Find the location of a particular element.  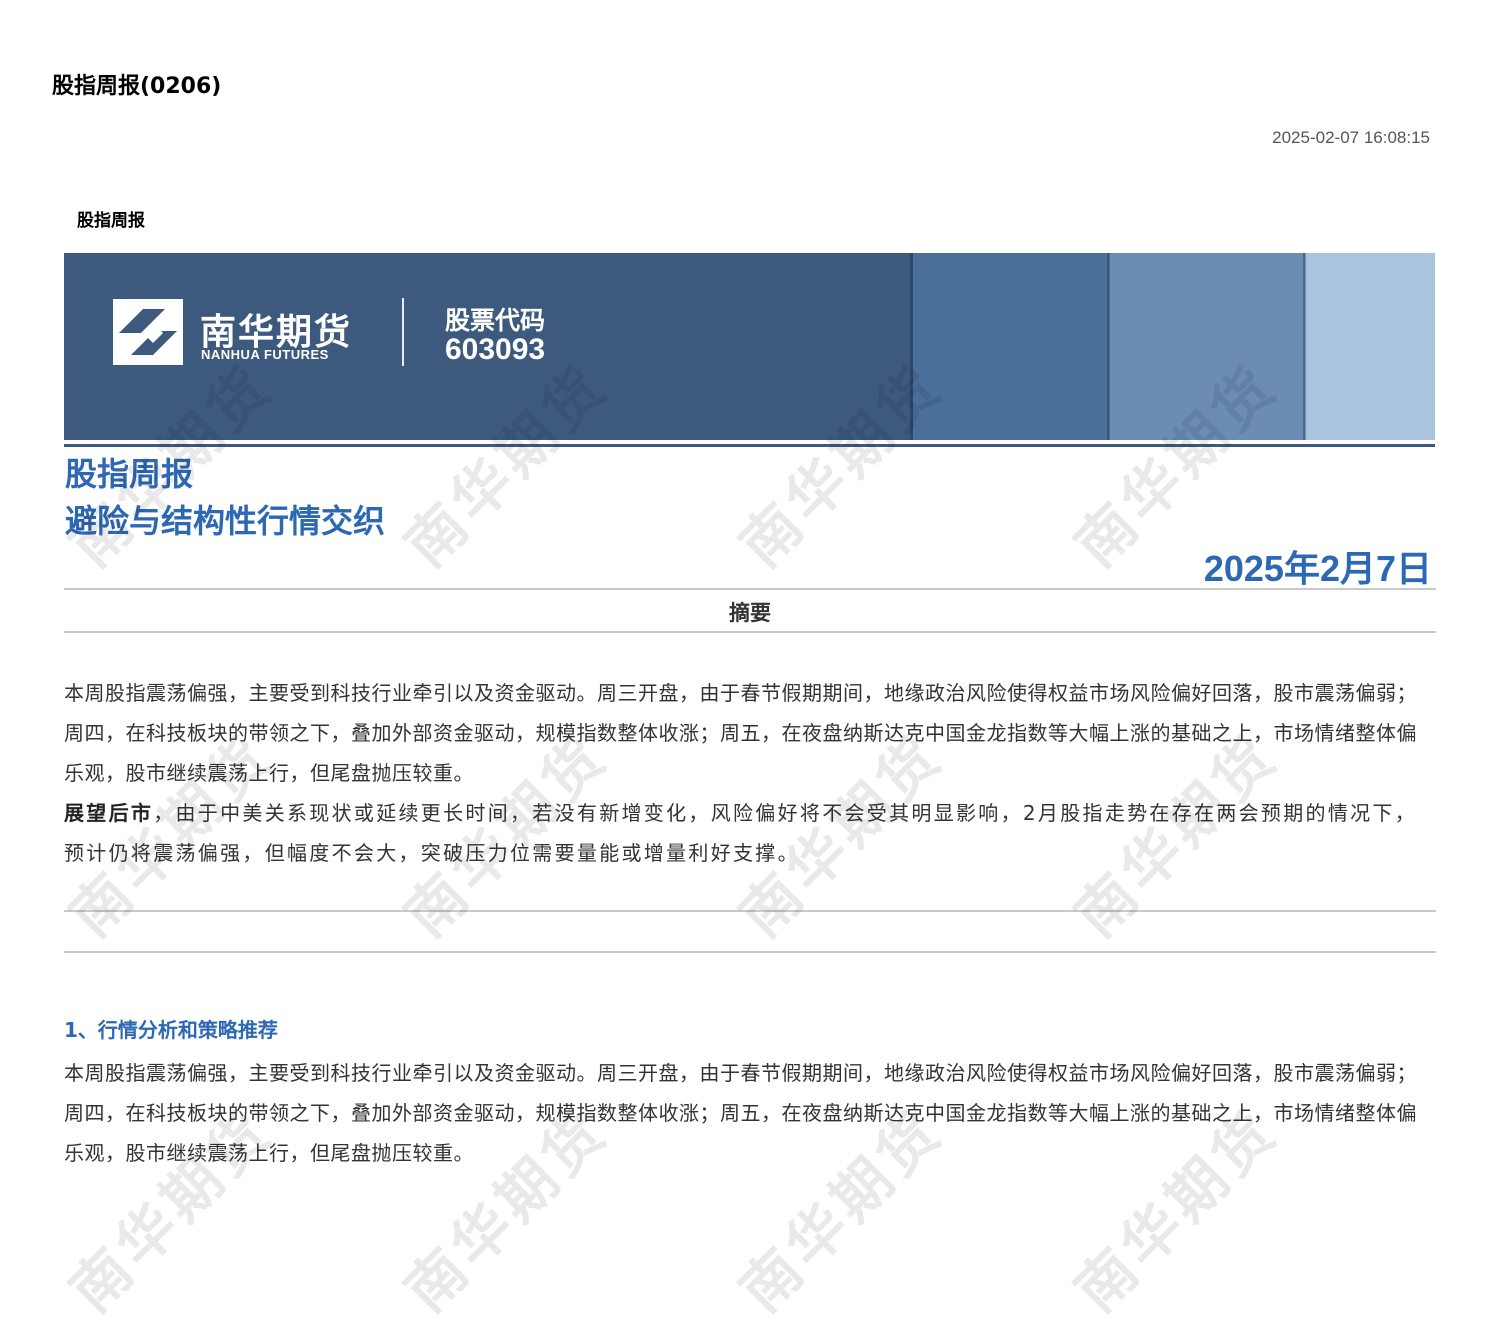

logo-divider is located at coordinates (403, 332).